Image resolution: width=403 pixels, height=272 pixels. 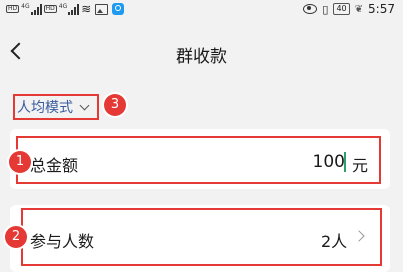 What do you see at coordinates (115, 105) in the screenshot?
I see `annotation-badge-3: 3` at bounding box center [115, 105].